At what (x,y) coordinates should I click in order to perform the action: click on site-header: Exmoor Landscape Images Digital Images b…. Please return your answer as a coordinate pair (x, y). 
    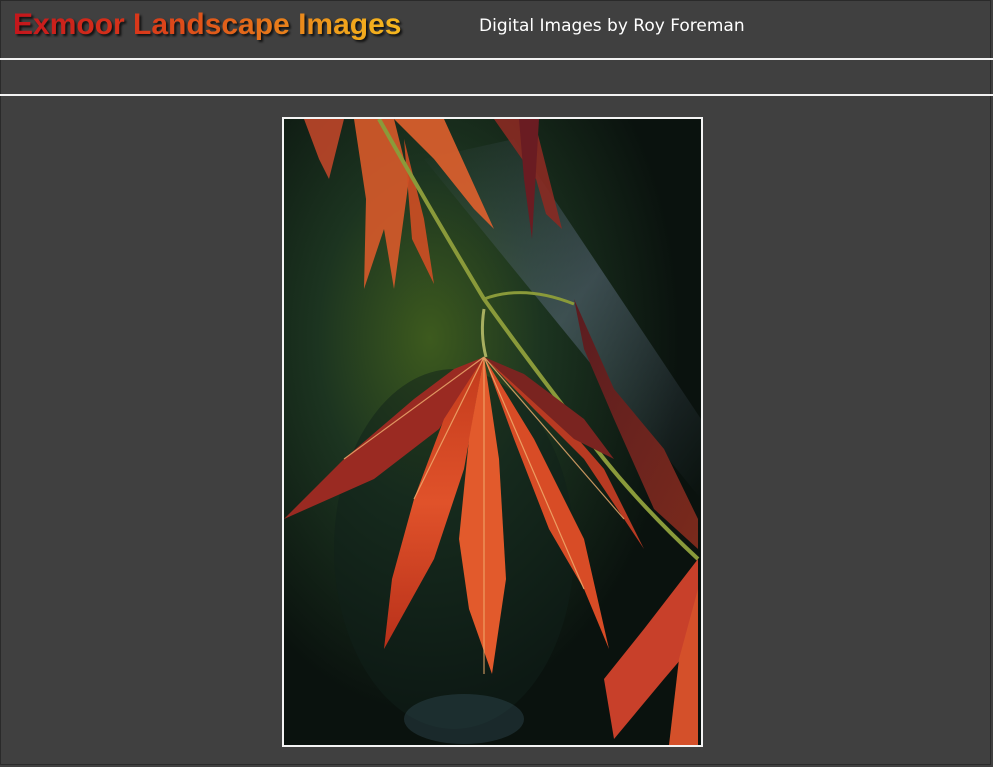
    Looking at the image, I should click on (496, 29).